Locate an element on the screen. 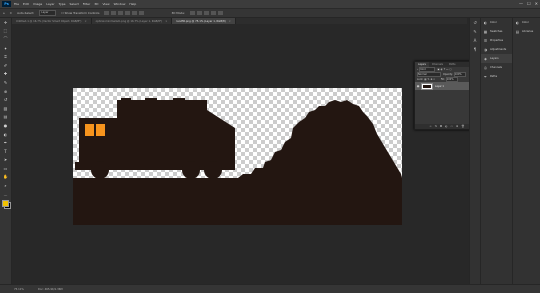 The width and height of the screenshot is (540, 293). panel-button-paths: ✒ Paths is located at coordinates (497, 76).